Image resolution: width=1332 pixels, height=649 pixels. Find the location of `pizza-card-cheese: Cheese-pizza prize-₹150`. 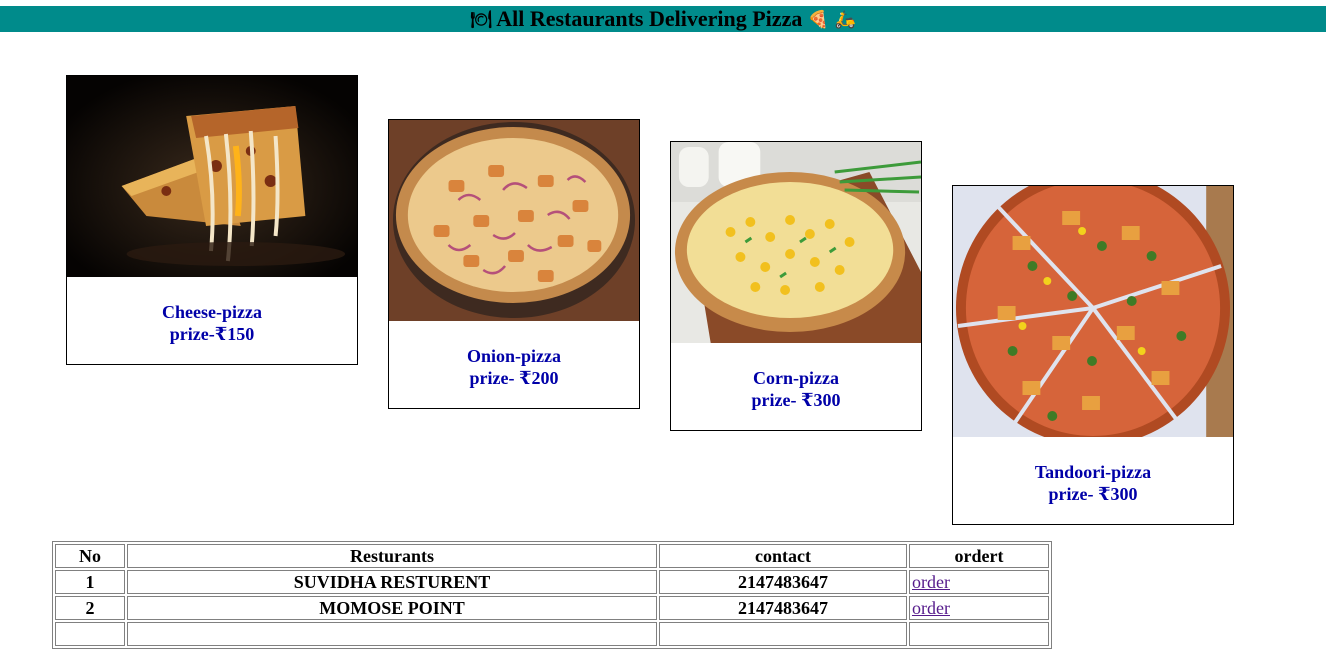

pizza-card-cheese: Cheese-pizza prize-₹150 is located at coordinates (212, 220).